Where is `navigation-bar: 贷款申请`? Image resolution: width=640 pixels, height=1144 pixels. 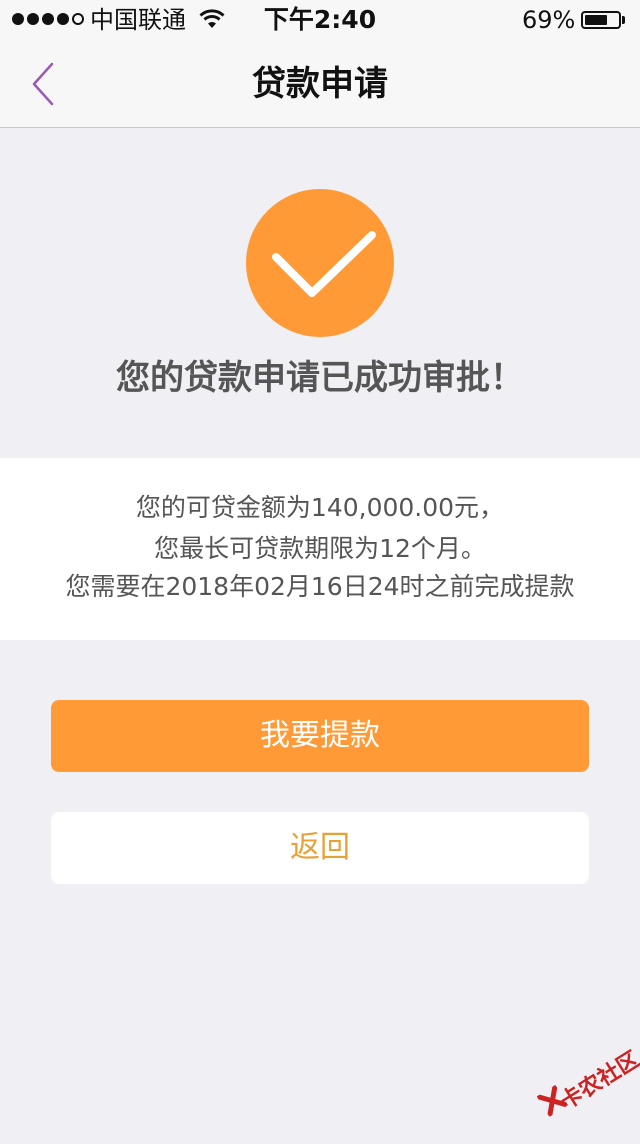
navigation-bar: 贷款申请 is located at coordinates (320, 84).